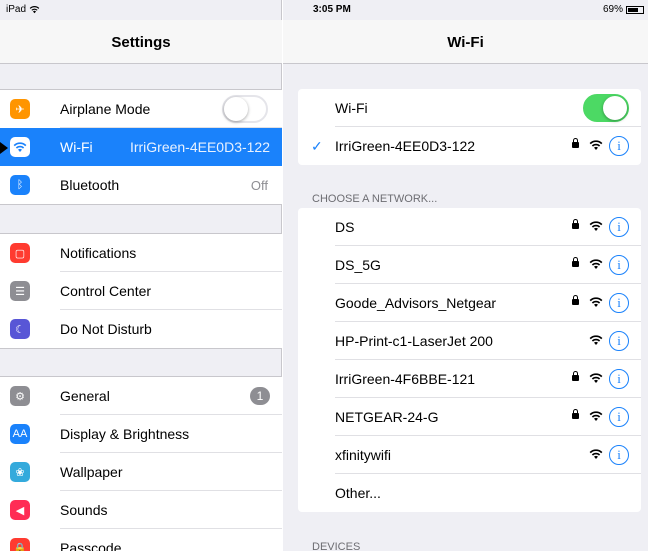 Image resolution: width=648 pixels, height=551 pixels. Describe the element at coordinates (105, 109) in the screenshot. I see `sidebar-item-label: Airplane Mode` at that location.